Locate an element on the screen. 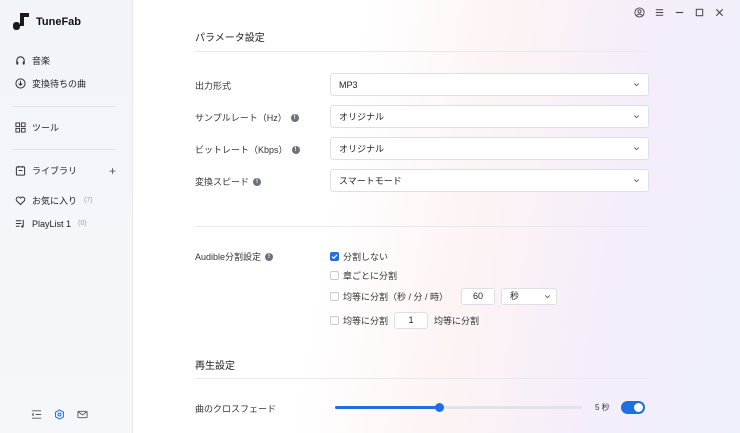  option-even-split: 均等に分割 1 均等に分割 is located at coordinates (404, 320).